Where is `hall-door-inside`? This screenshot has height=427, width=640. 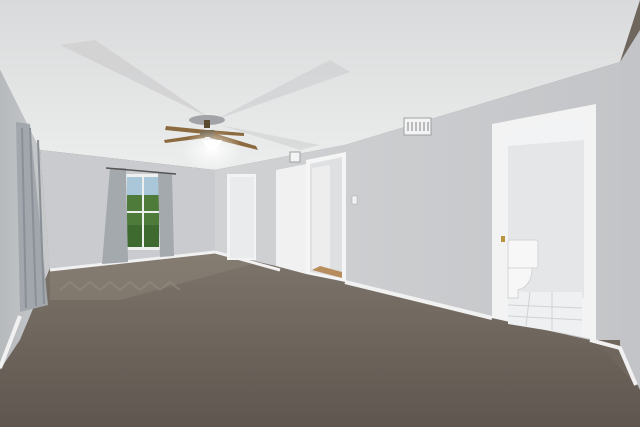 hall-door-inside is located at coordinates (321, 218).